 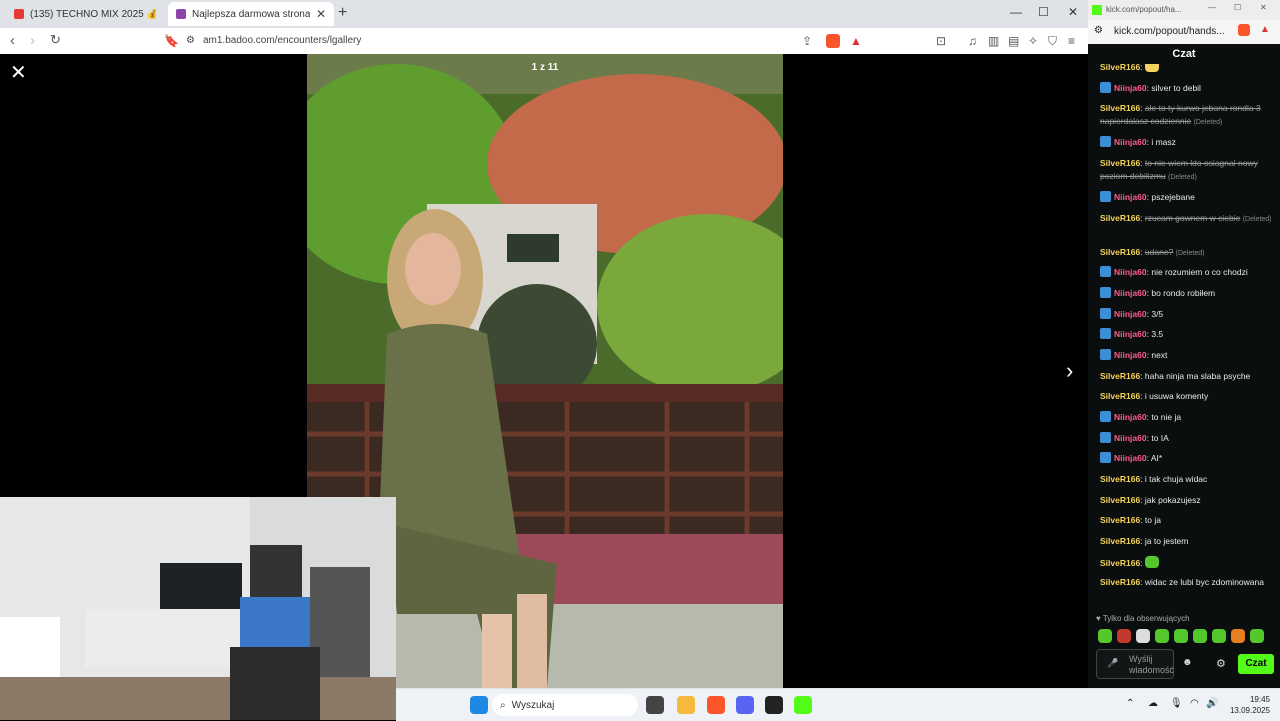 What do you see at coordinates (190, 40) in the screenshot?
I see `site-info-icon: ⚙` at bounding box center [190, 40].